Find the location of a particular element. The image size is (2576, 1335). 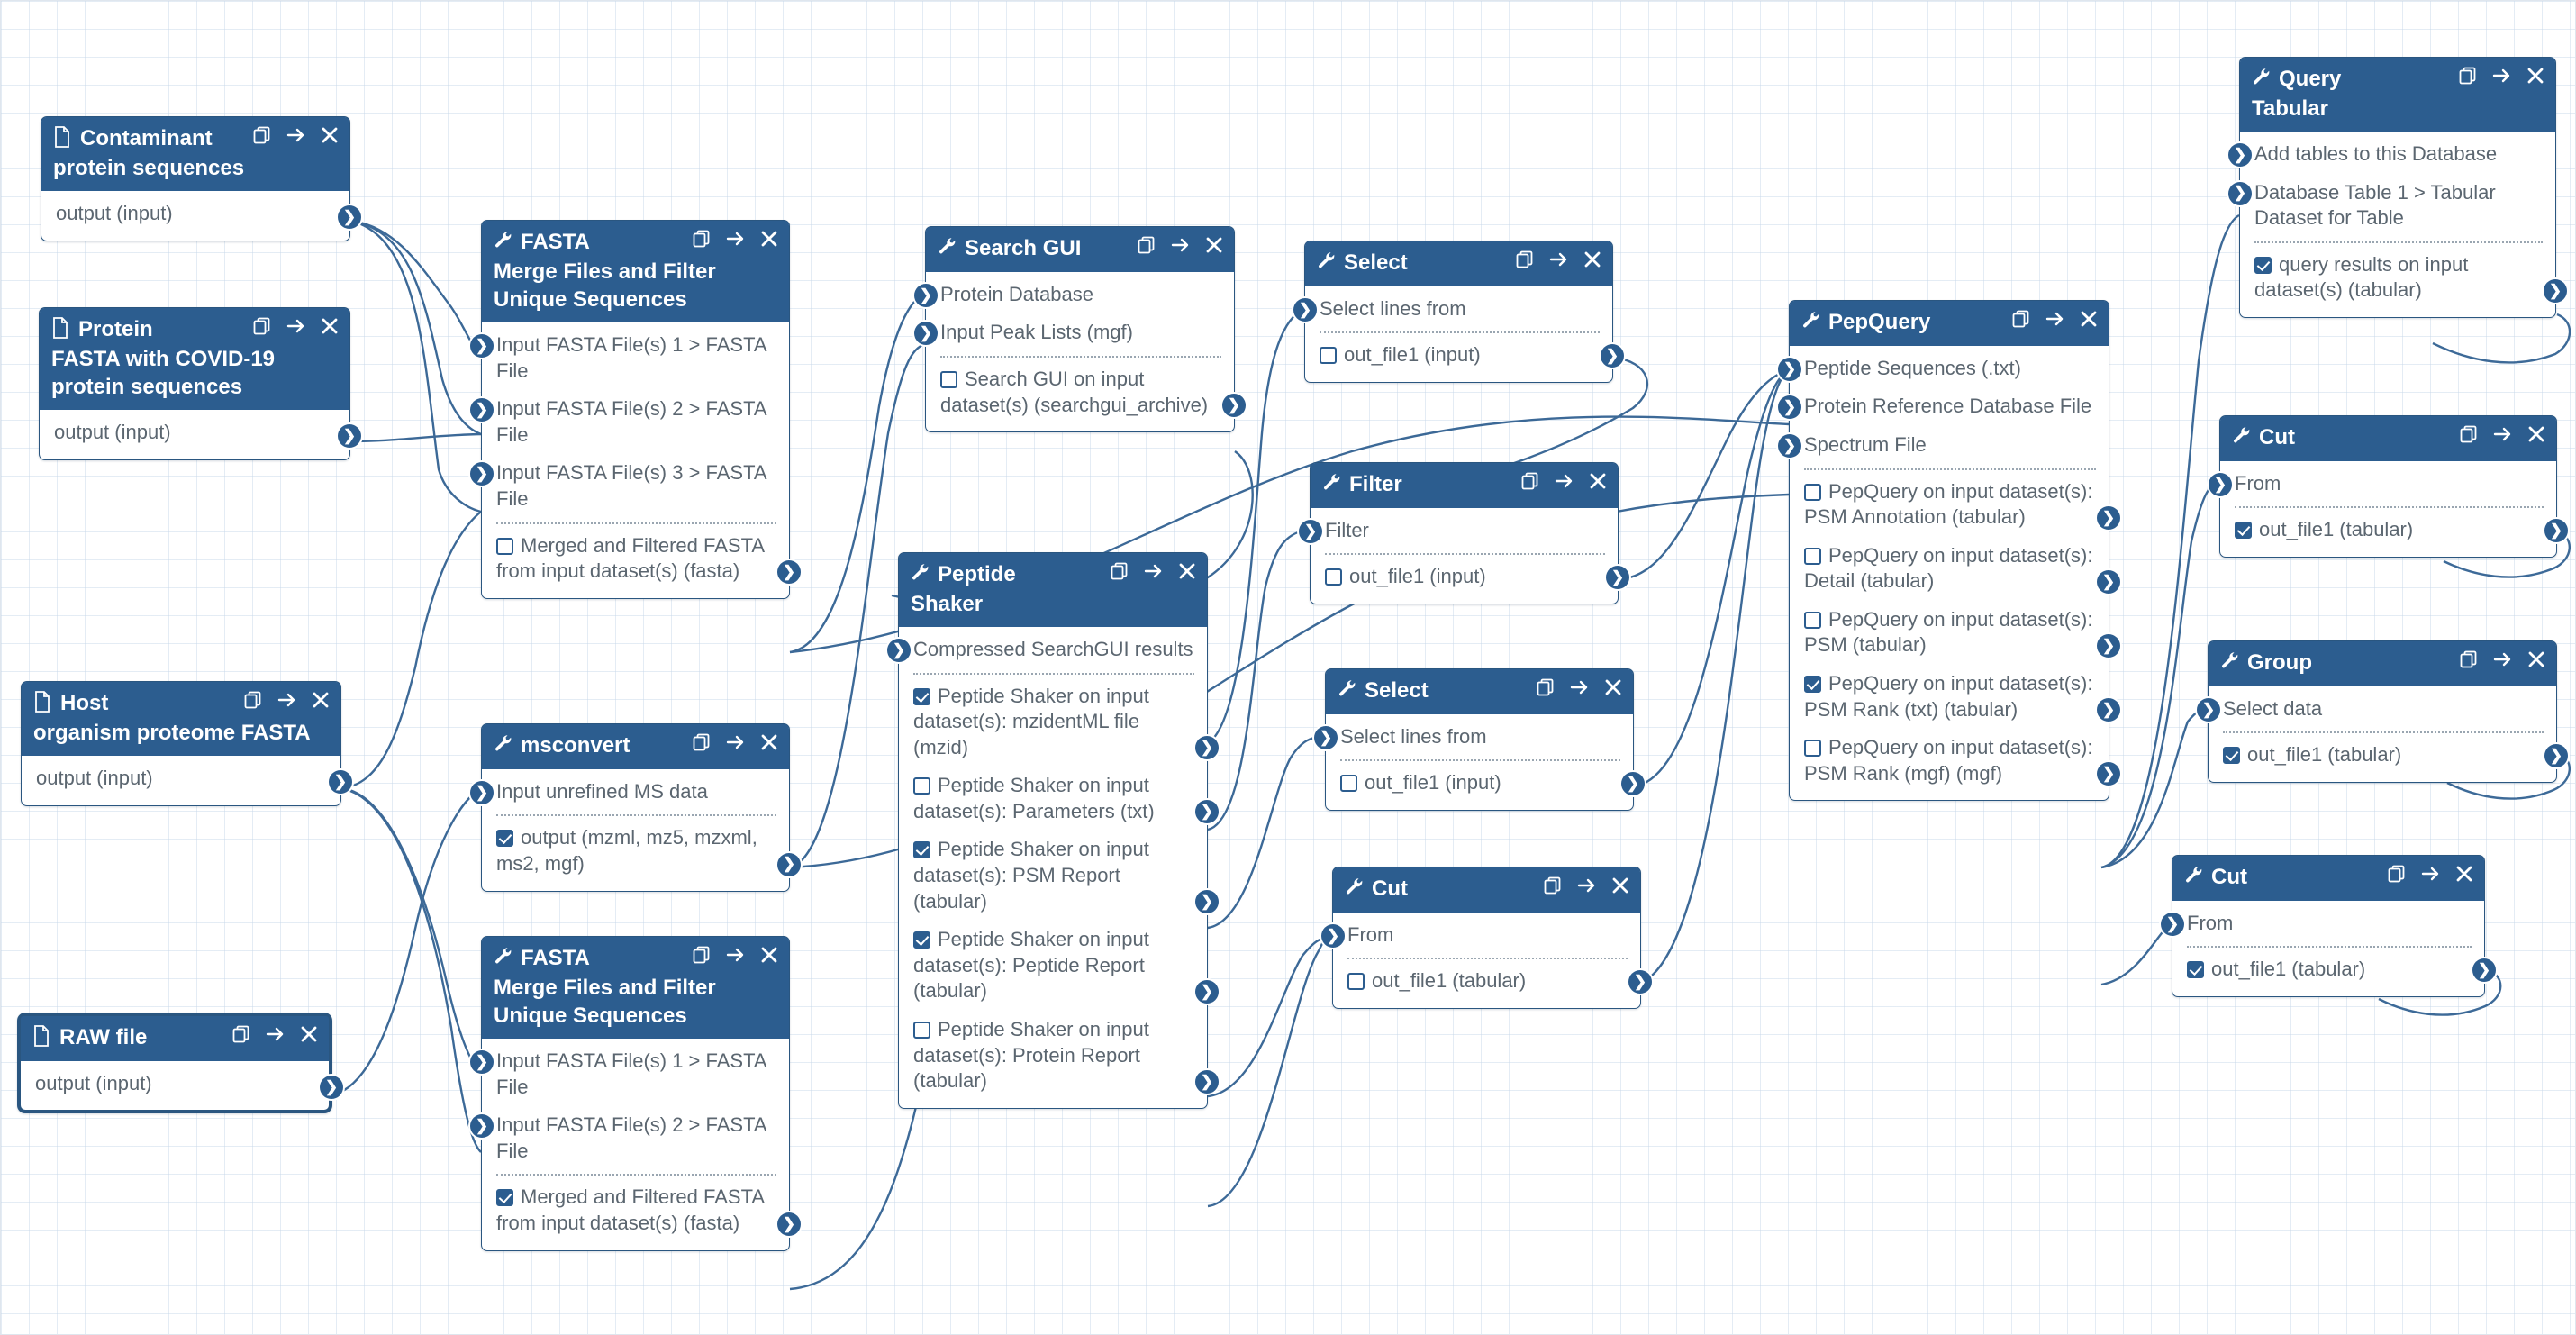

input-row: Spectrum File ❯ is located at coordinates (1944, 445).